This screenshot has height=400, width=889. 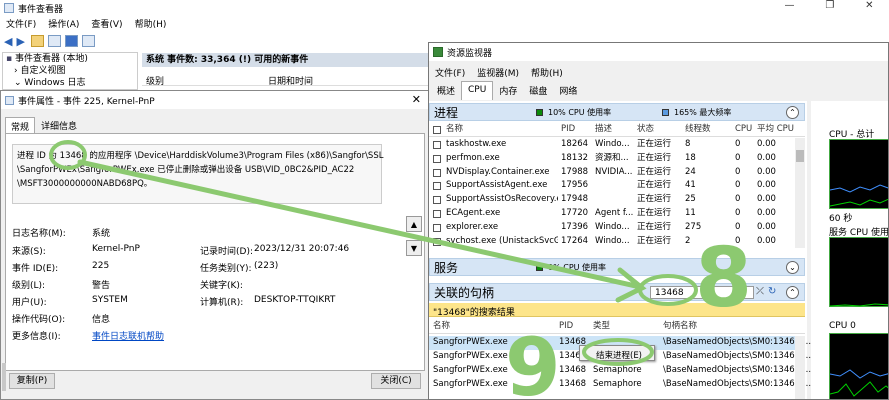 I want to click on menu-action: 操作(A), so click(x=63, y=23).